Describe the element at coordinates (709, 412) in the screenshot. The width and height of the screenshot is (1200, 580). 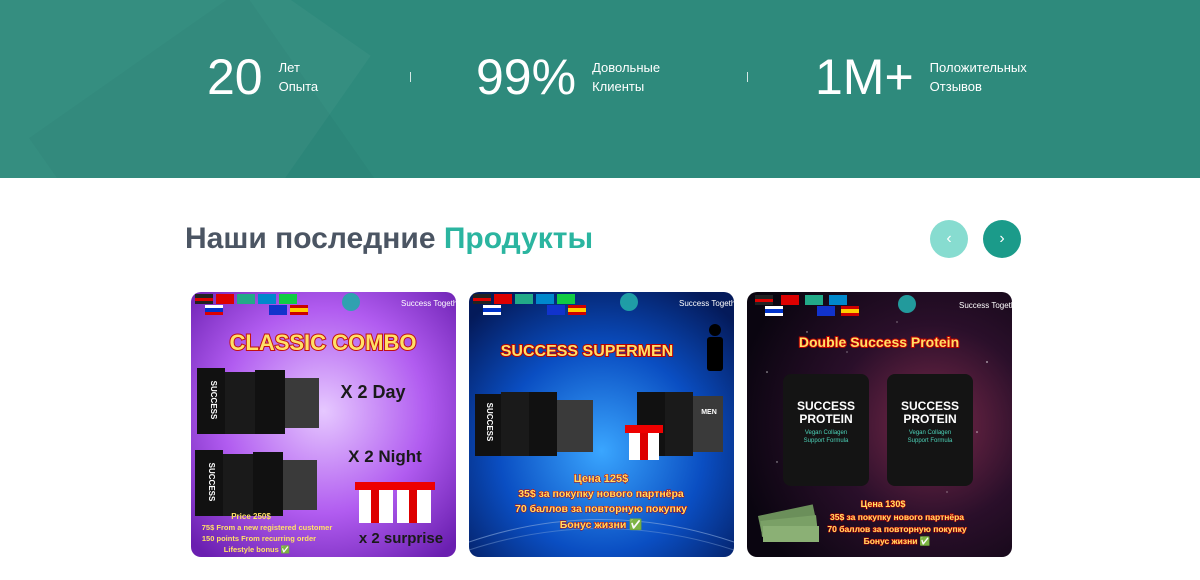
I see `box-label: MEN` at that location.